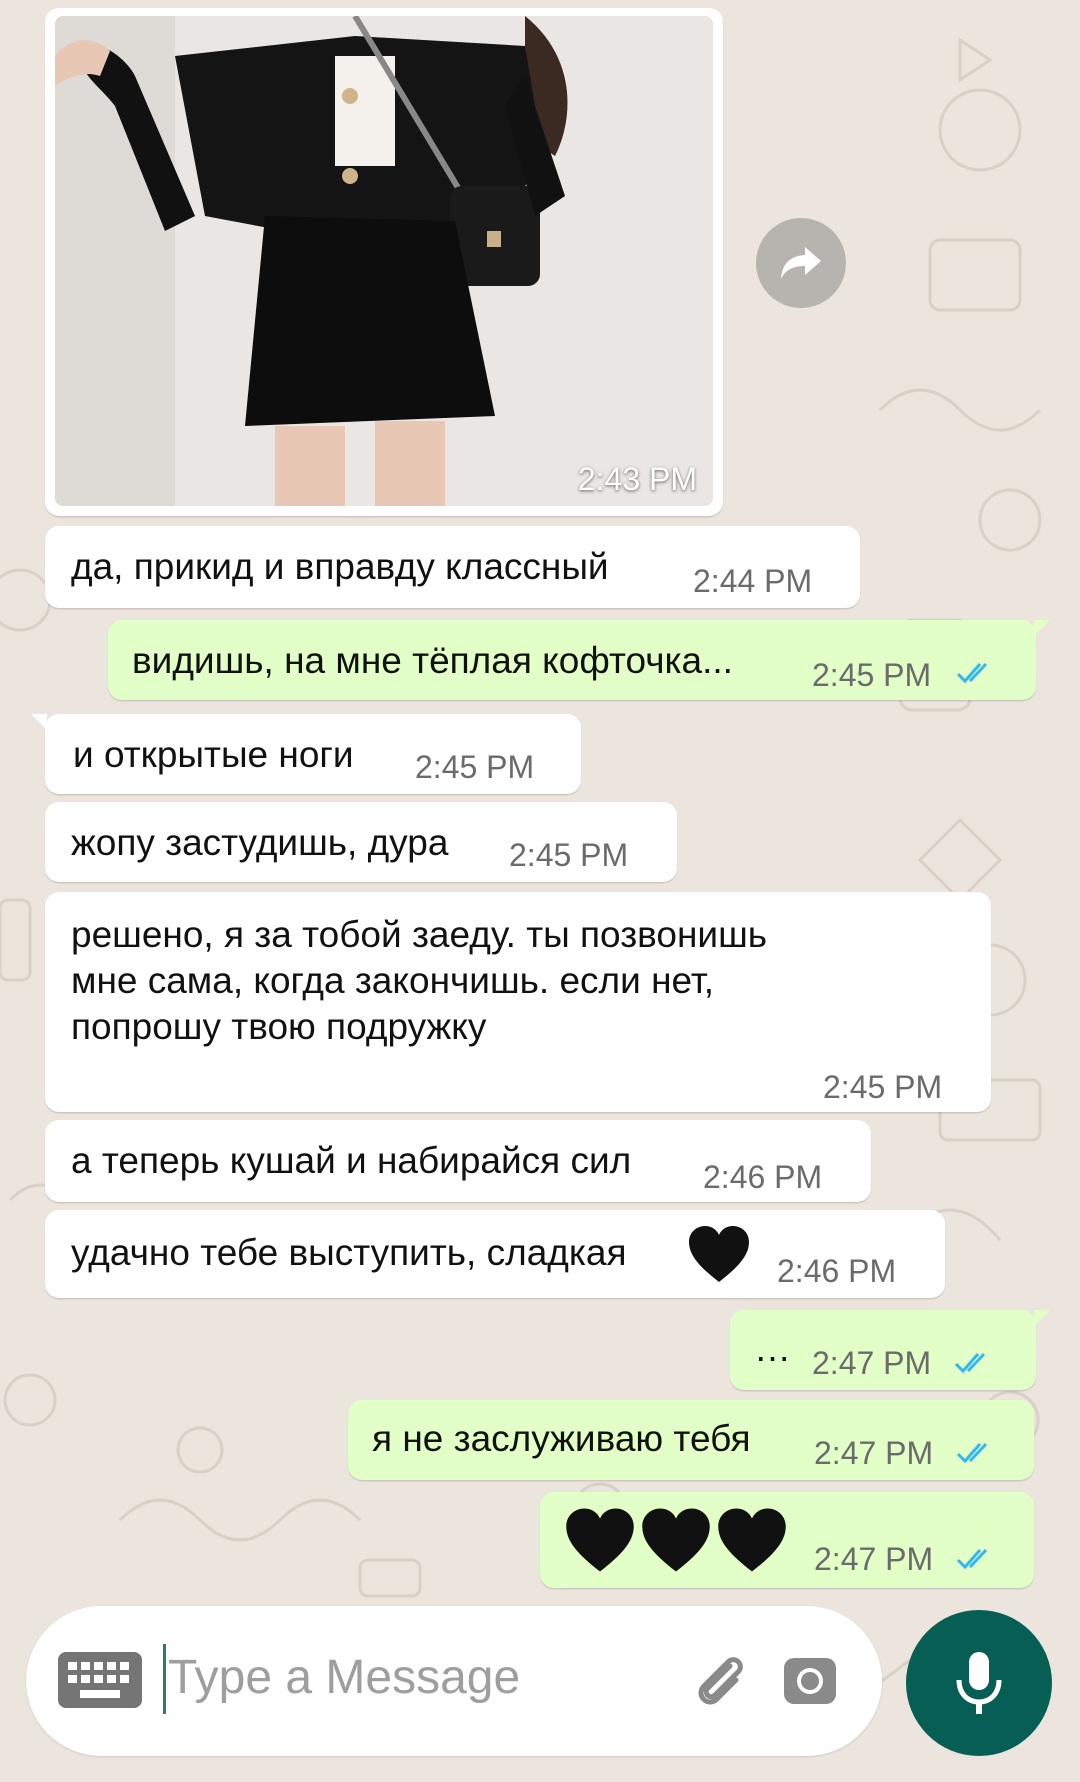  I want to click on microphone-icon, so click(979, 1683).